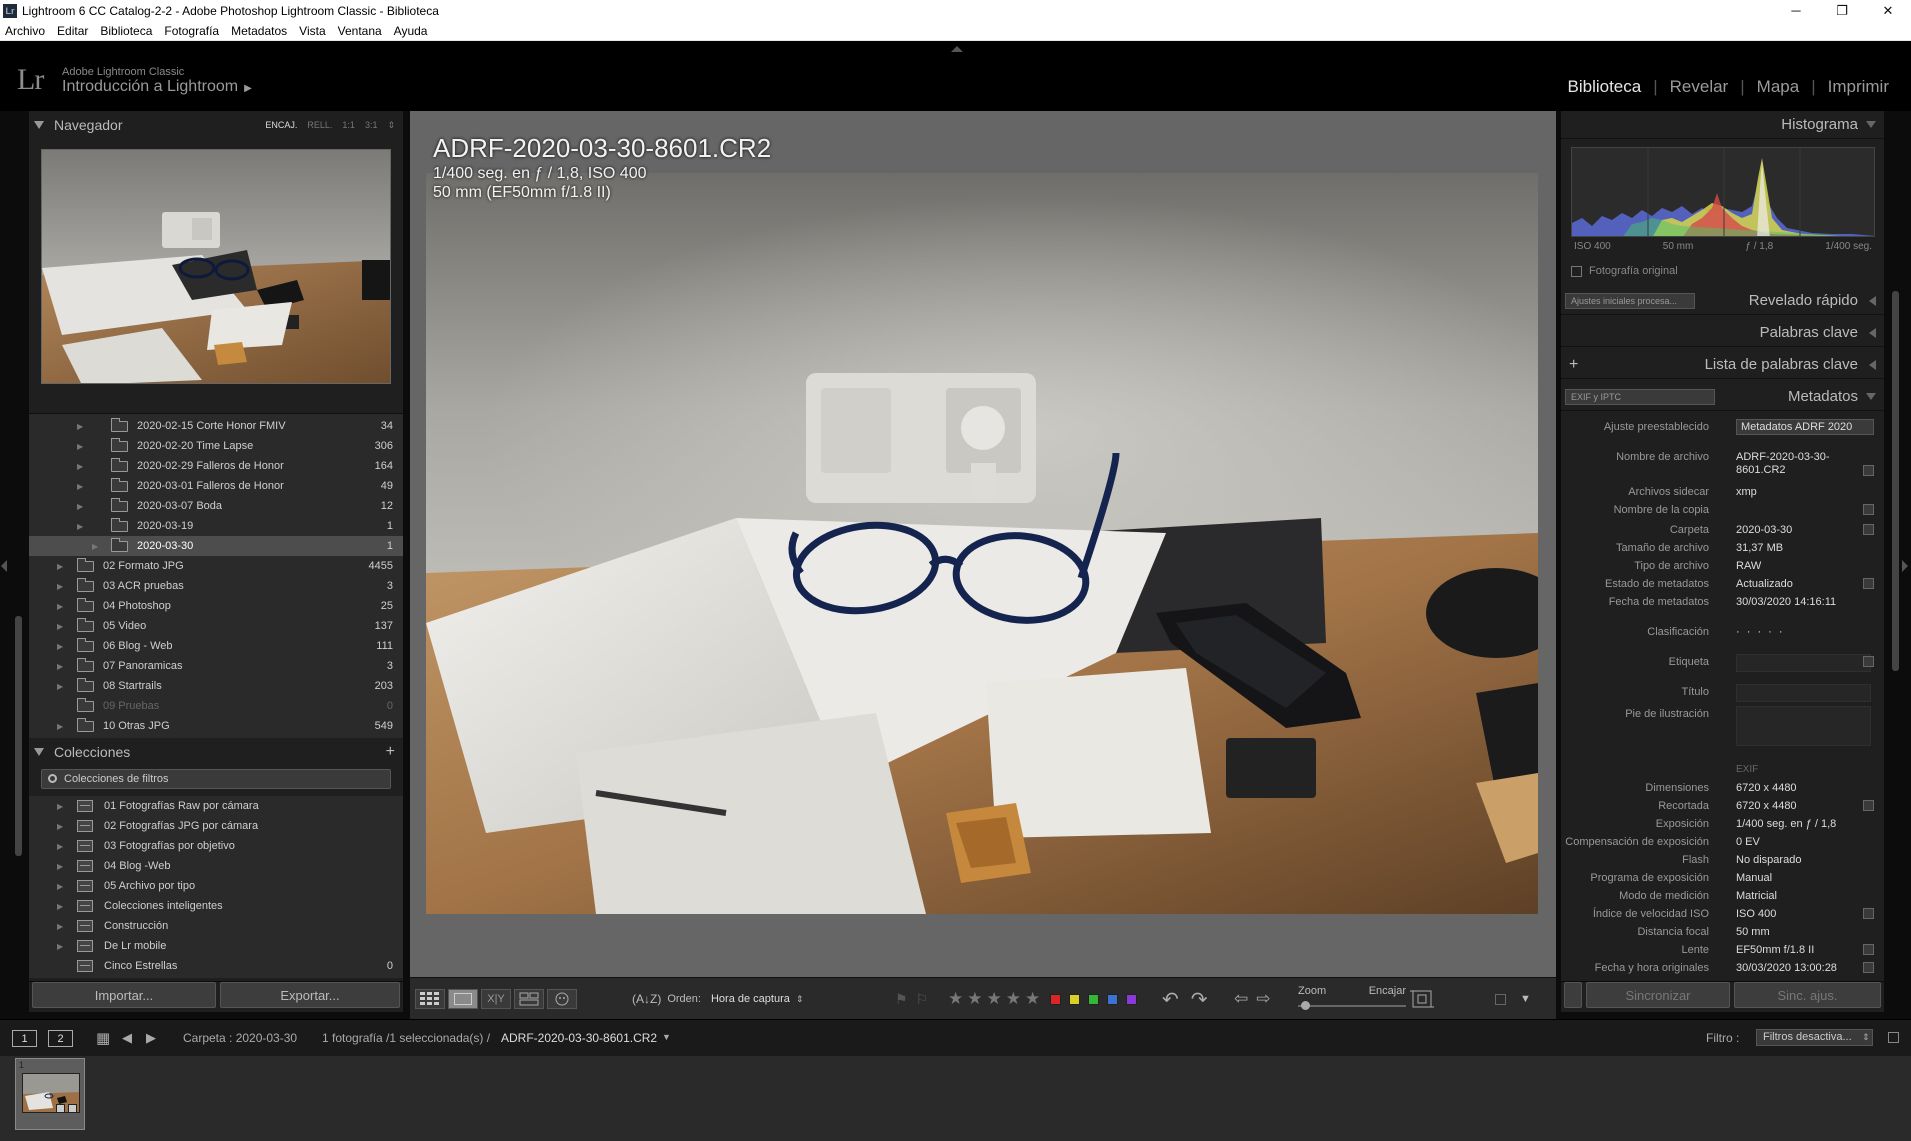 This screenshot has height=1141, width=1911. Describe the element at coordinates (430, 999) in the screenshot. I see `grid-view-button` at that location.